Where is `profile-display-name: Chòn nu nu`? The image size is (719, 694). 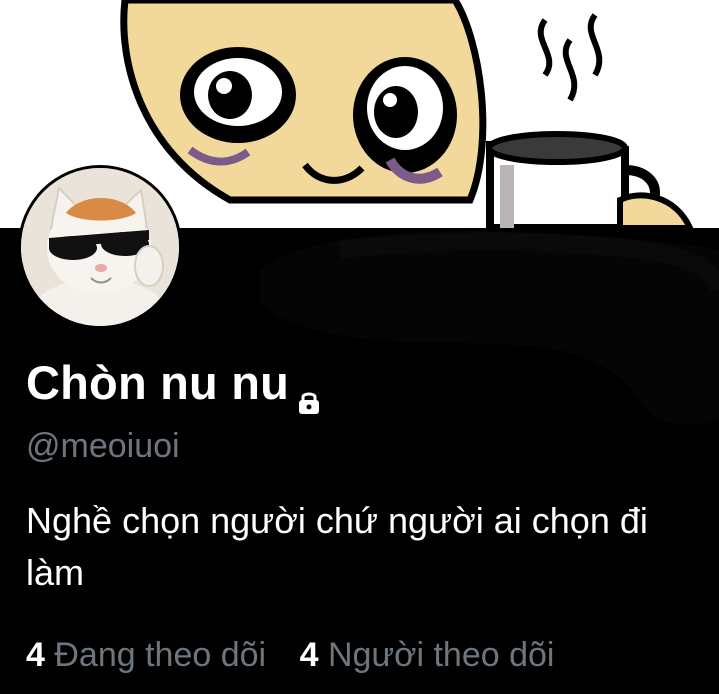 profile-display-name: Chòn nu nu is located at coordinates (174, 384).